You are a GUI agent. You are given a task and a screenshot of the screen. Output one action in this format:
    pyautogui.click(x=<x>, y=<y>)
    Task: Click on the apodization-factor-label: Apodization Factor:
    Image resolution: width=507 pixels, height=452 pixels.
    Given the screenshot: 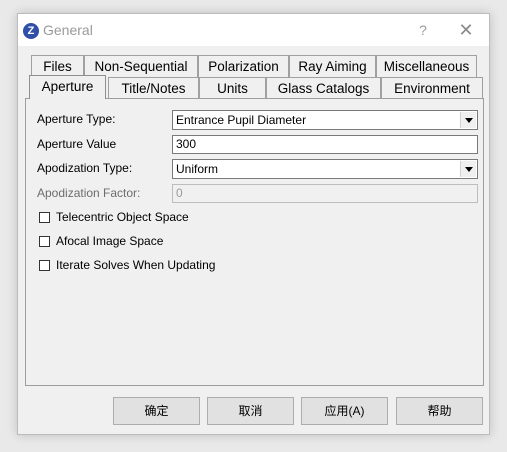 What is the action you would take?
    pyautogui.click(x=89, y=193)
    